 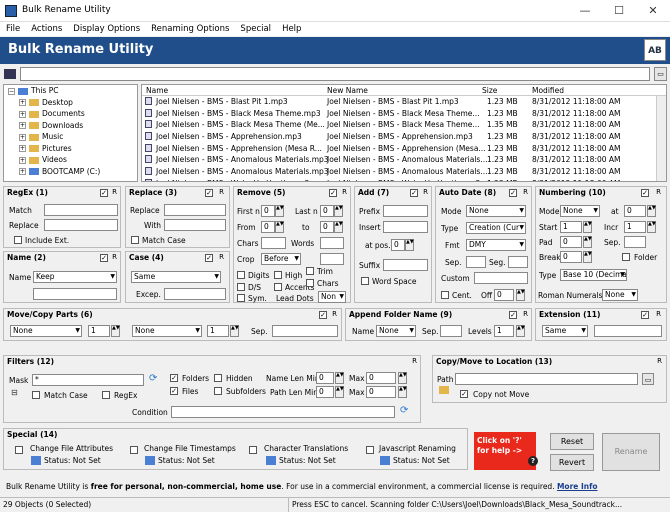 What do you see at coordinates (332, 243) in the screenshot?
I see `words-input` at bounding box center [332, 243].